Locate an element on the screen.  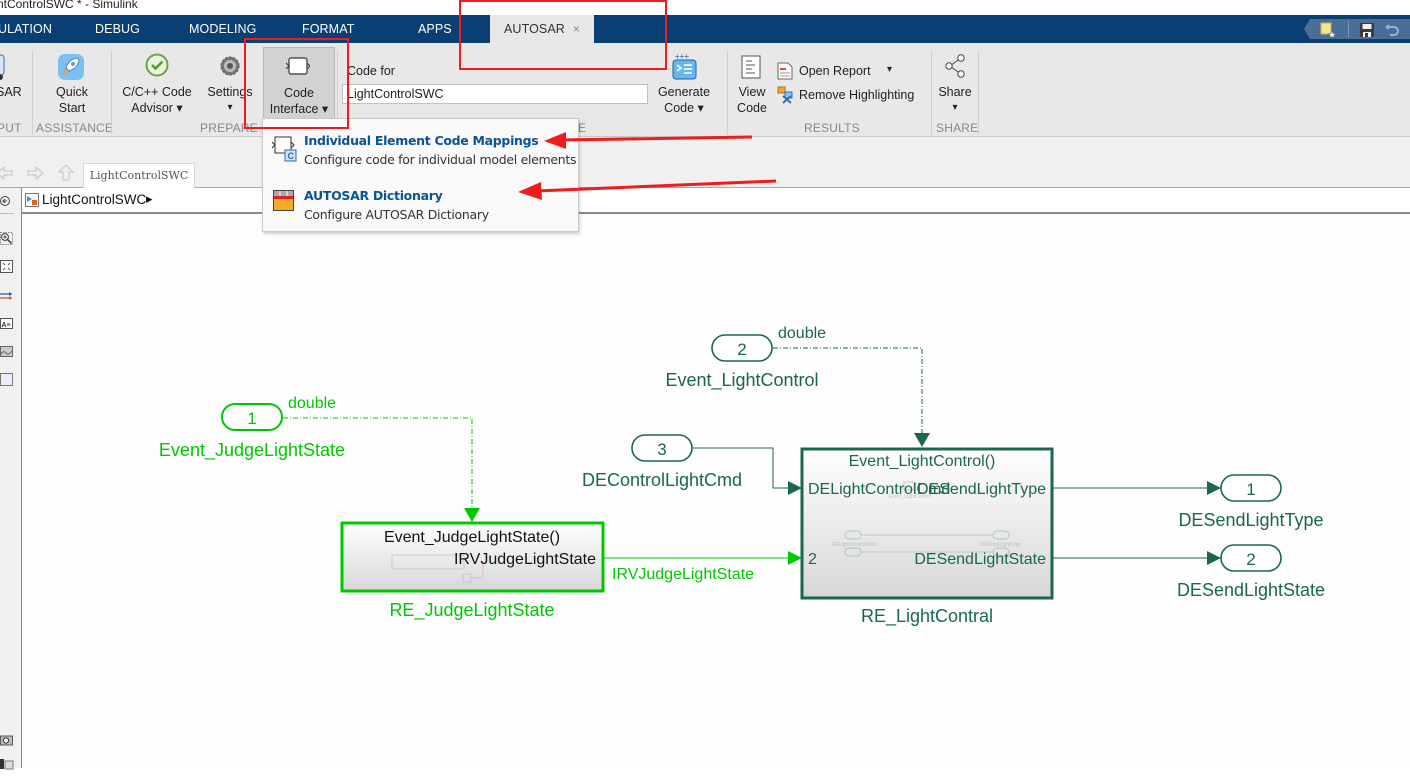
favorite-icon is located at coordinates (1328, 30).